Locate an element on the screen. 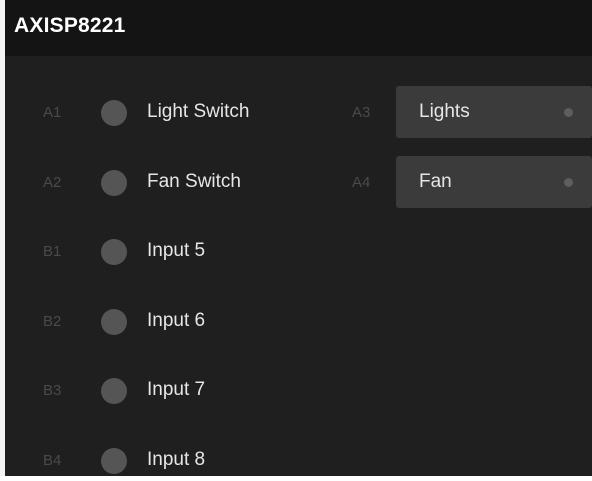 Image resolution: width=592 pixels, height=481 pixels. port-label: B1 is located at coordinates (52, 251).